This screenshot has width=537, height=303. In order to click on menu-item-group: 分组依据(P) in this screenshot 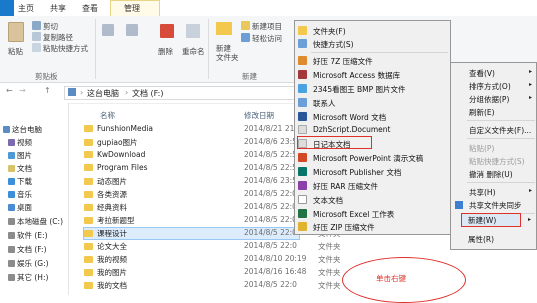, I will do `click(489, 99)`.